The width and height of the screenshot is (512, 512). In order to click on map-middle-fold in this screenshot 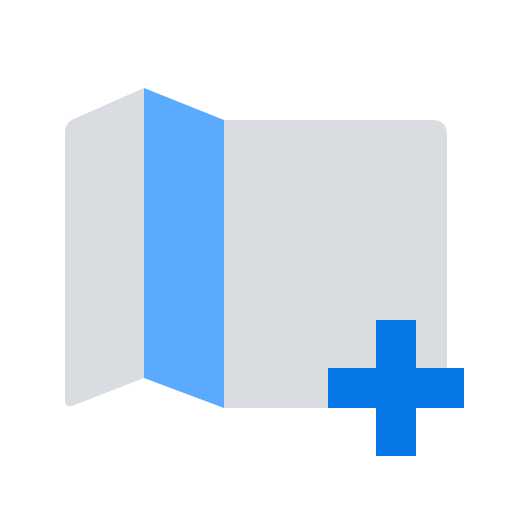, I will do `click(184, 248)`.